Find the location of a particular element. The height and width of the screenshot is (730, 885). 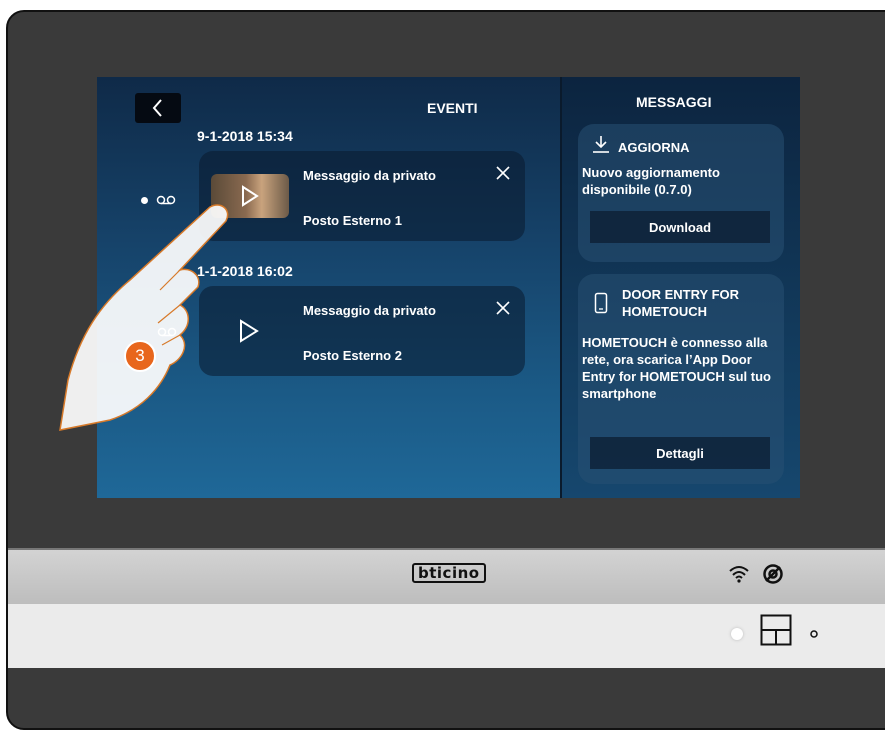

messages-title: MESSAGGI is located at coordinates (674, 102).